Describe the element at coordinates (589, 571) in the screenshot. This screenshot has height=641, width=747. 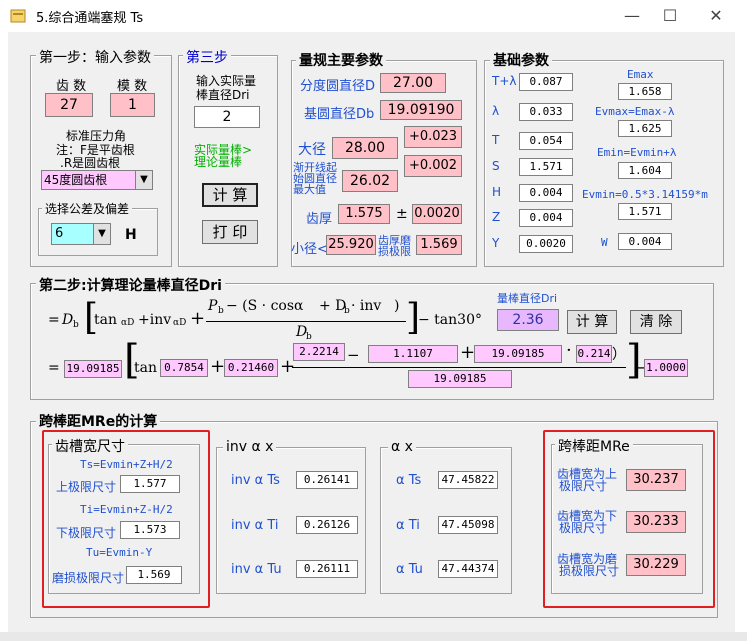
I see `span-row-label-line2: 损极限尺寸` at that location.